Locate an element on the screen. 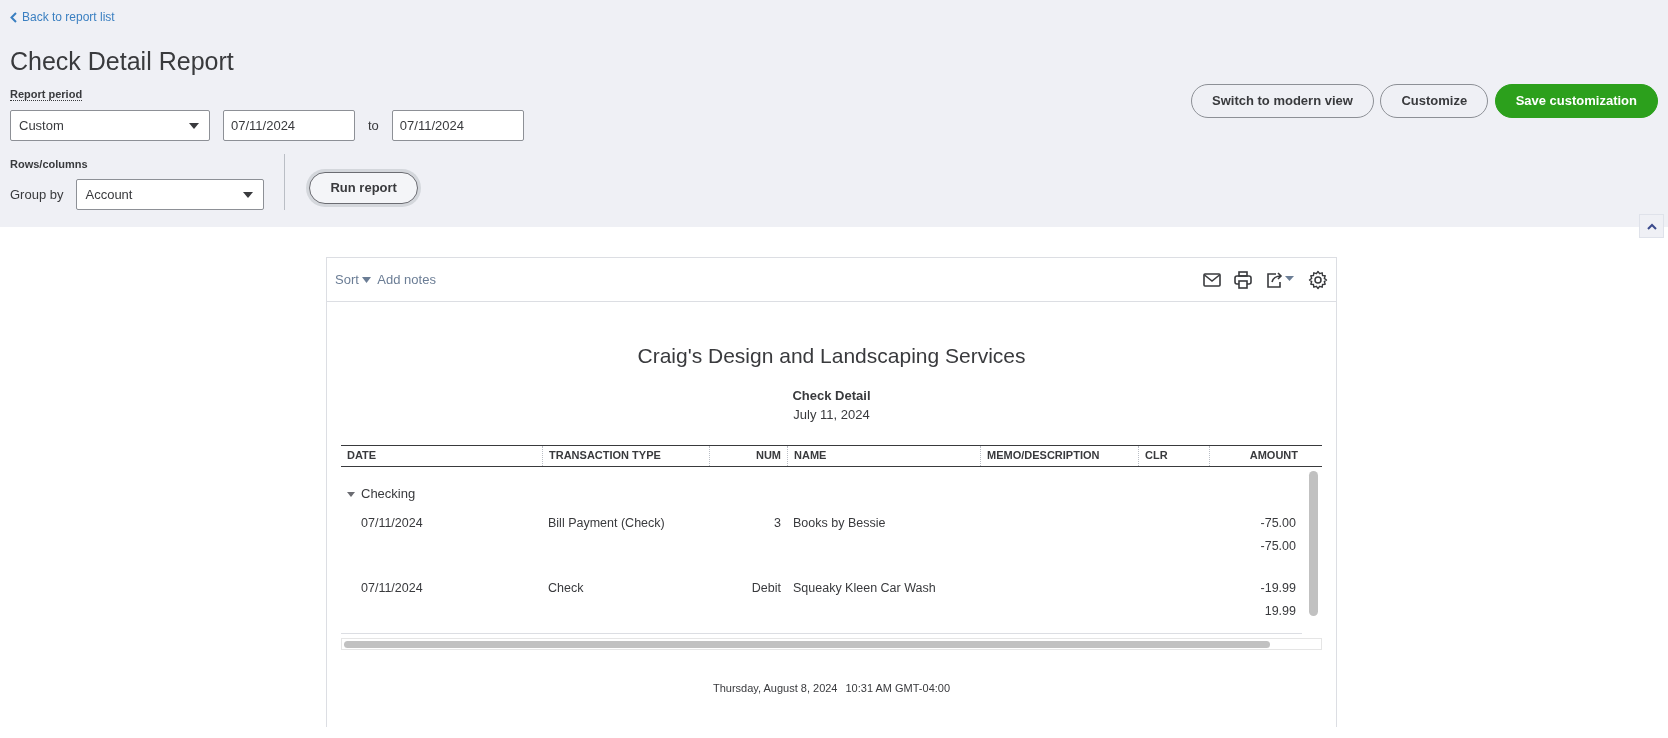  table-cell-text: 3 is located at coordinates (777, 523).